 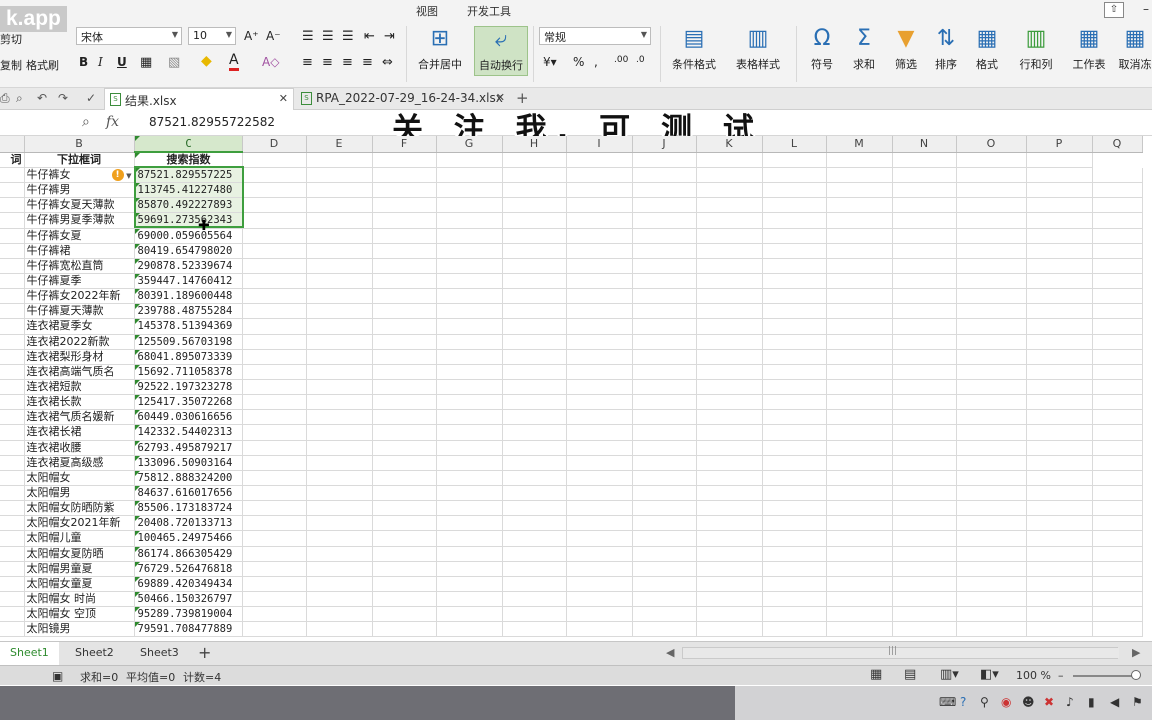 I want to click on horizontal-scrollbar: |||, so click(x=900, y=652).